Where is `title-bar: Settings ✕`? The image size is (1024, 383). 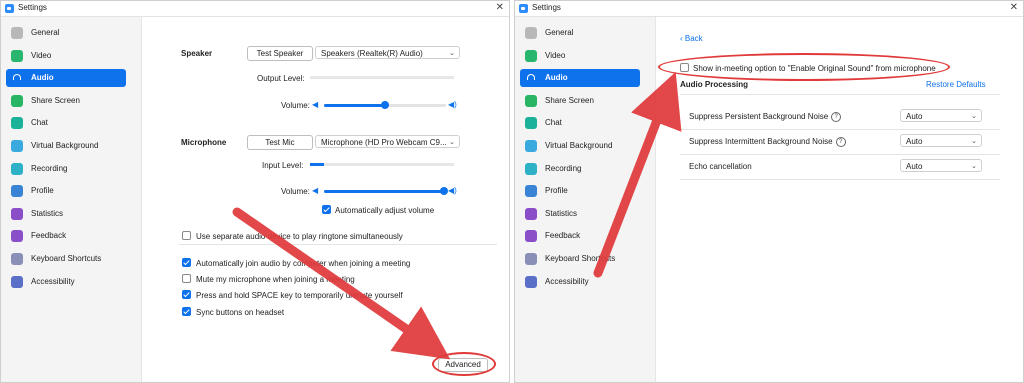 title-bar: Settings ✕ is located at coordinates (255, 9).